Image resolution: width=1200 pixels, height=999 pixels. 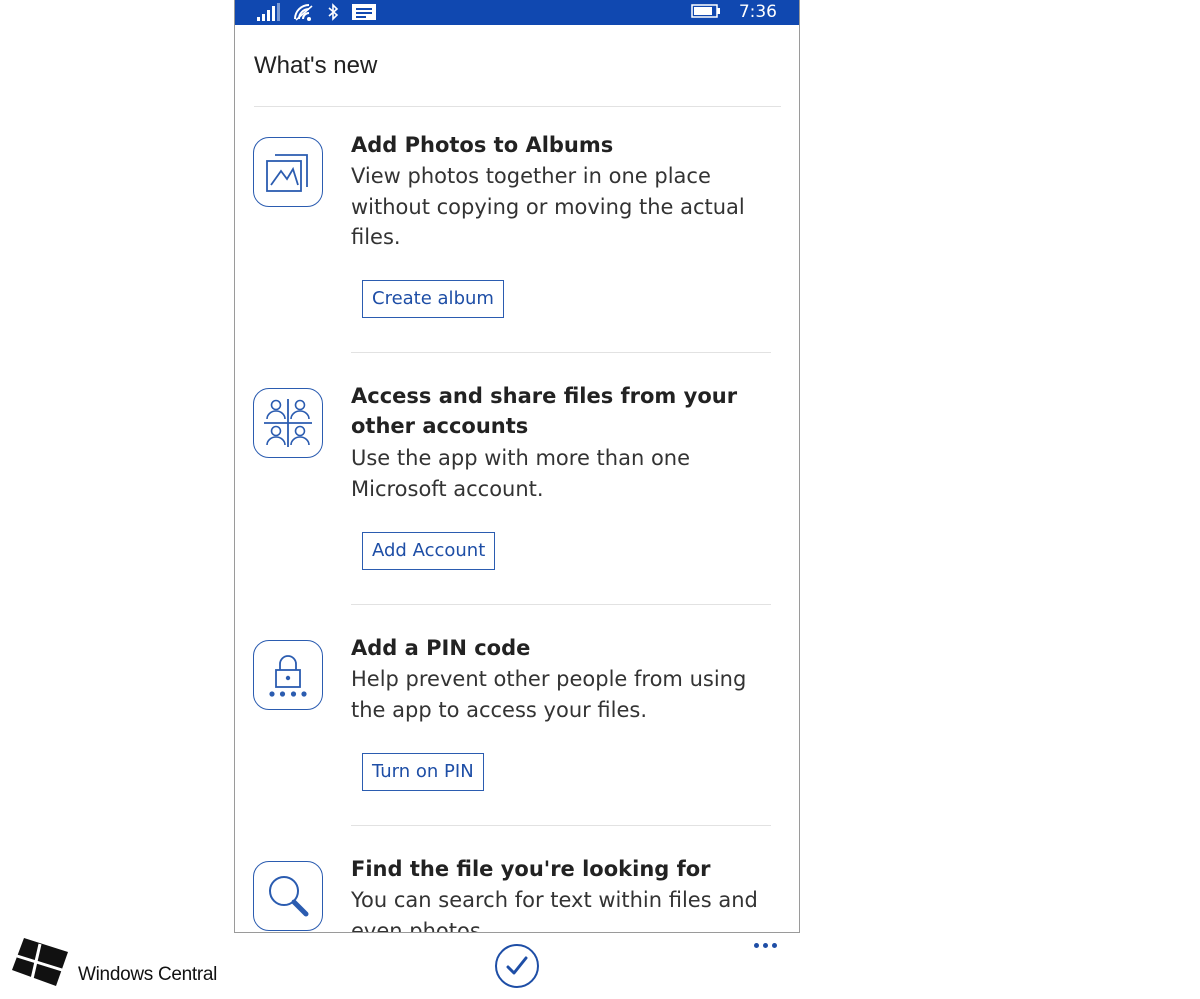 I want to click on album-icon, so click(x=288, y=172).